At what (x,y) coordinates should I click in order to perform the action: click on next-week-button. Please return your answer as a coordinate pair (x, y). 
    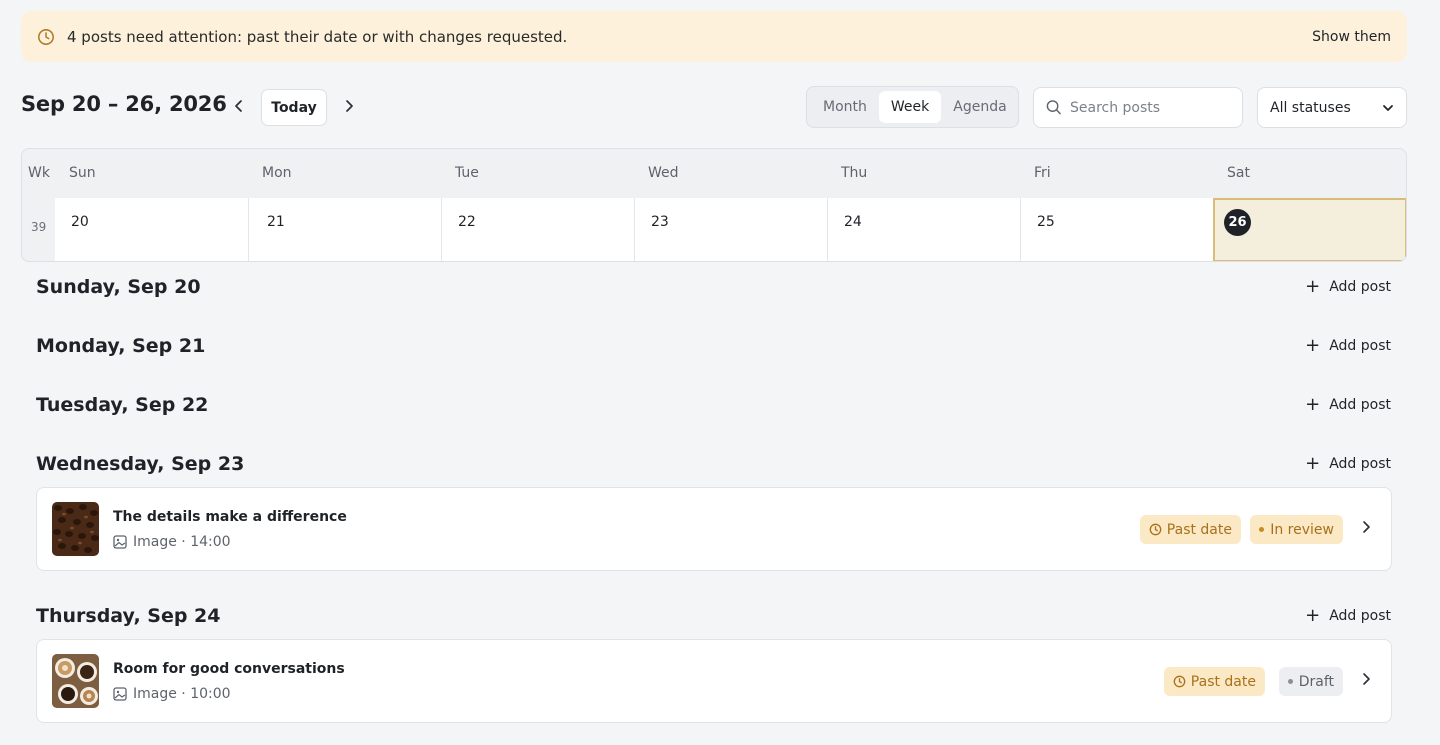
    Looking at the image, I should click on (349, 106).